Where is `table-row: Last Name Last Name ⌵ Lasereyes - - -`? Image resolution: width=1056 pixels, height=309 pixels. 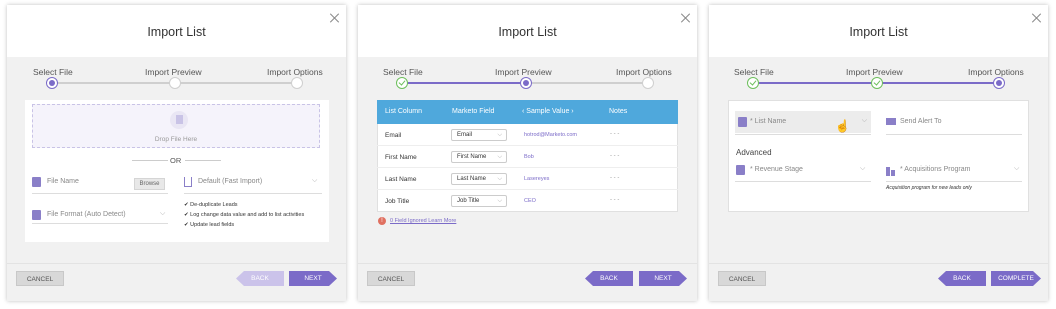 table-row: Last Name Last Name ⌵ Lasereyes - - - is located at coordinates (527, 179).